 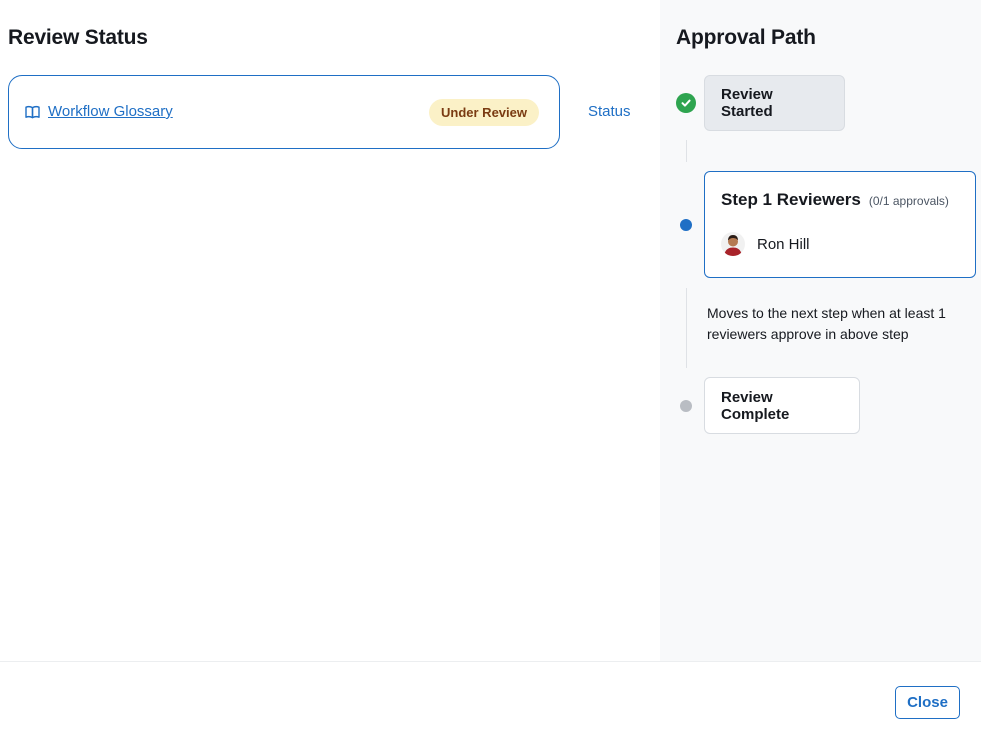 What do you see at coordinates (908, 201) in the screenshot?
I see `approval-count: (0/1 approvals)` at bounding box center [908, 201].